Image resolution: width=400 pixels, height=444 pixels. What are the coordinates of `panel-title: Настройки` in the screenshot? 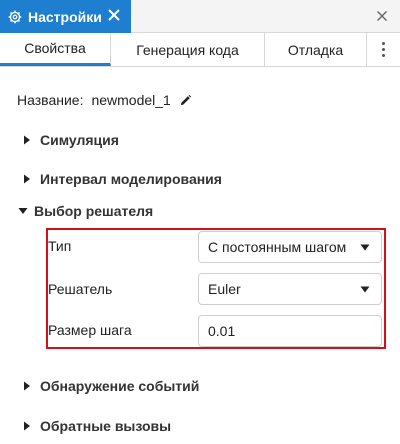 It's located at (65, 16).